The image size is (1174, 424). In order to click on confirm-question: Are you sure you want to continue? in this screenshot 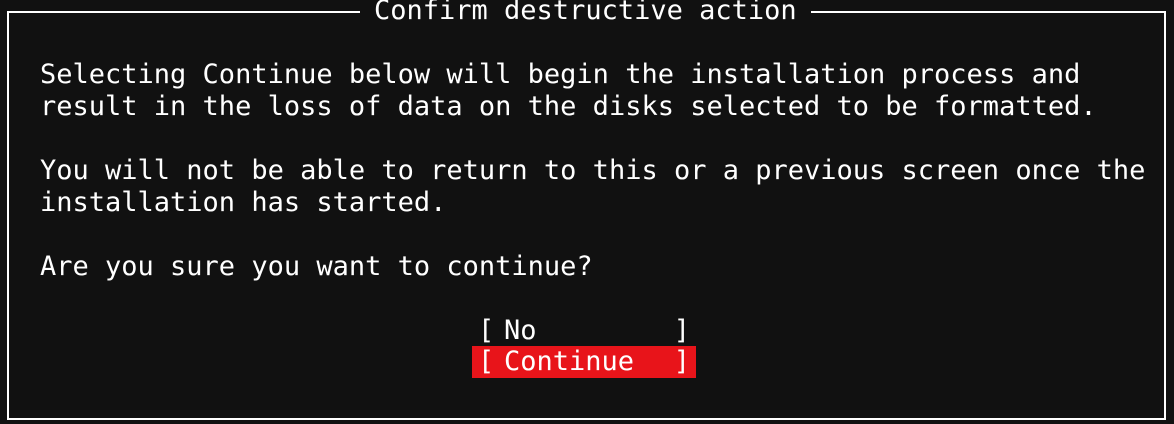, I will do `click(316, 266)`.